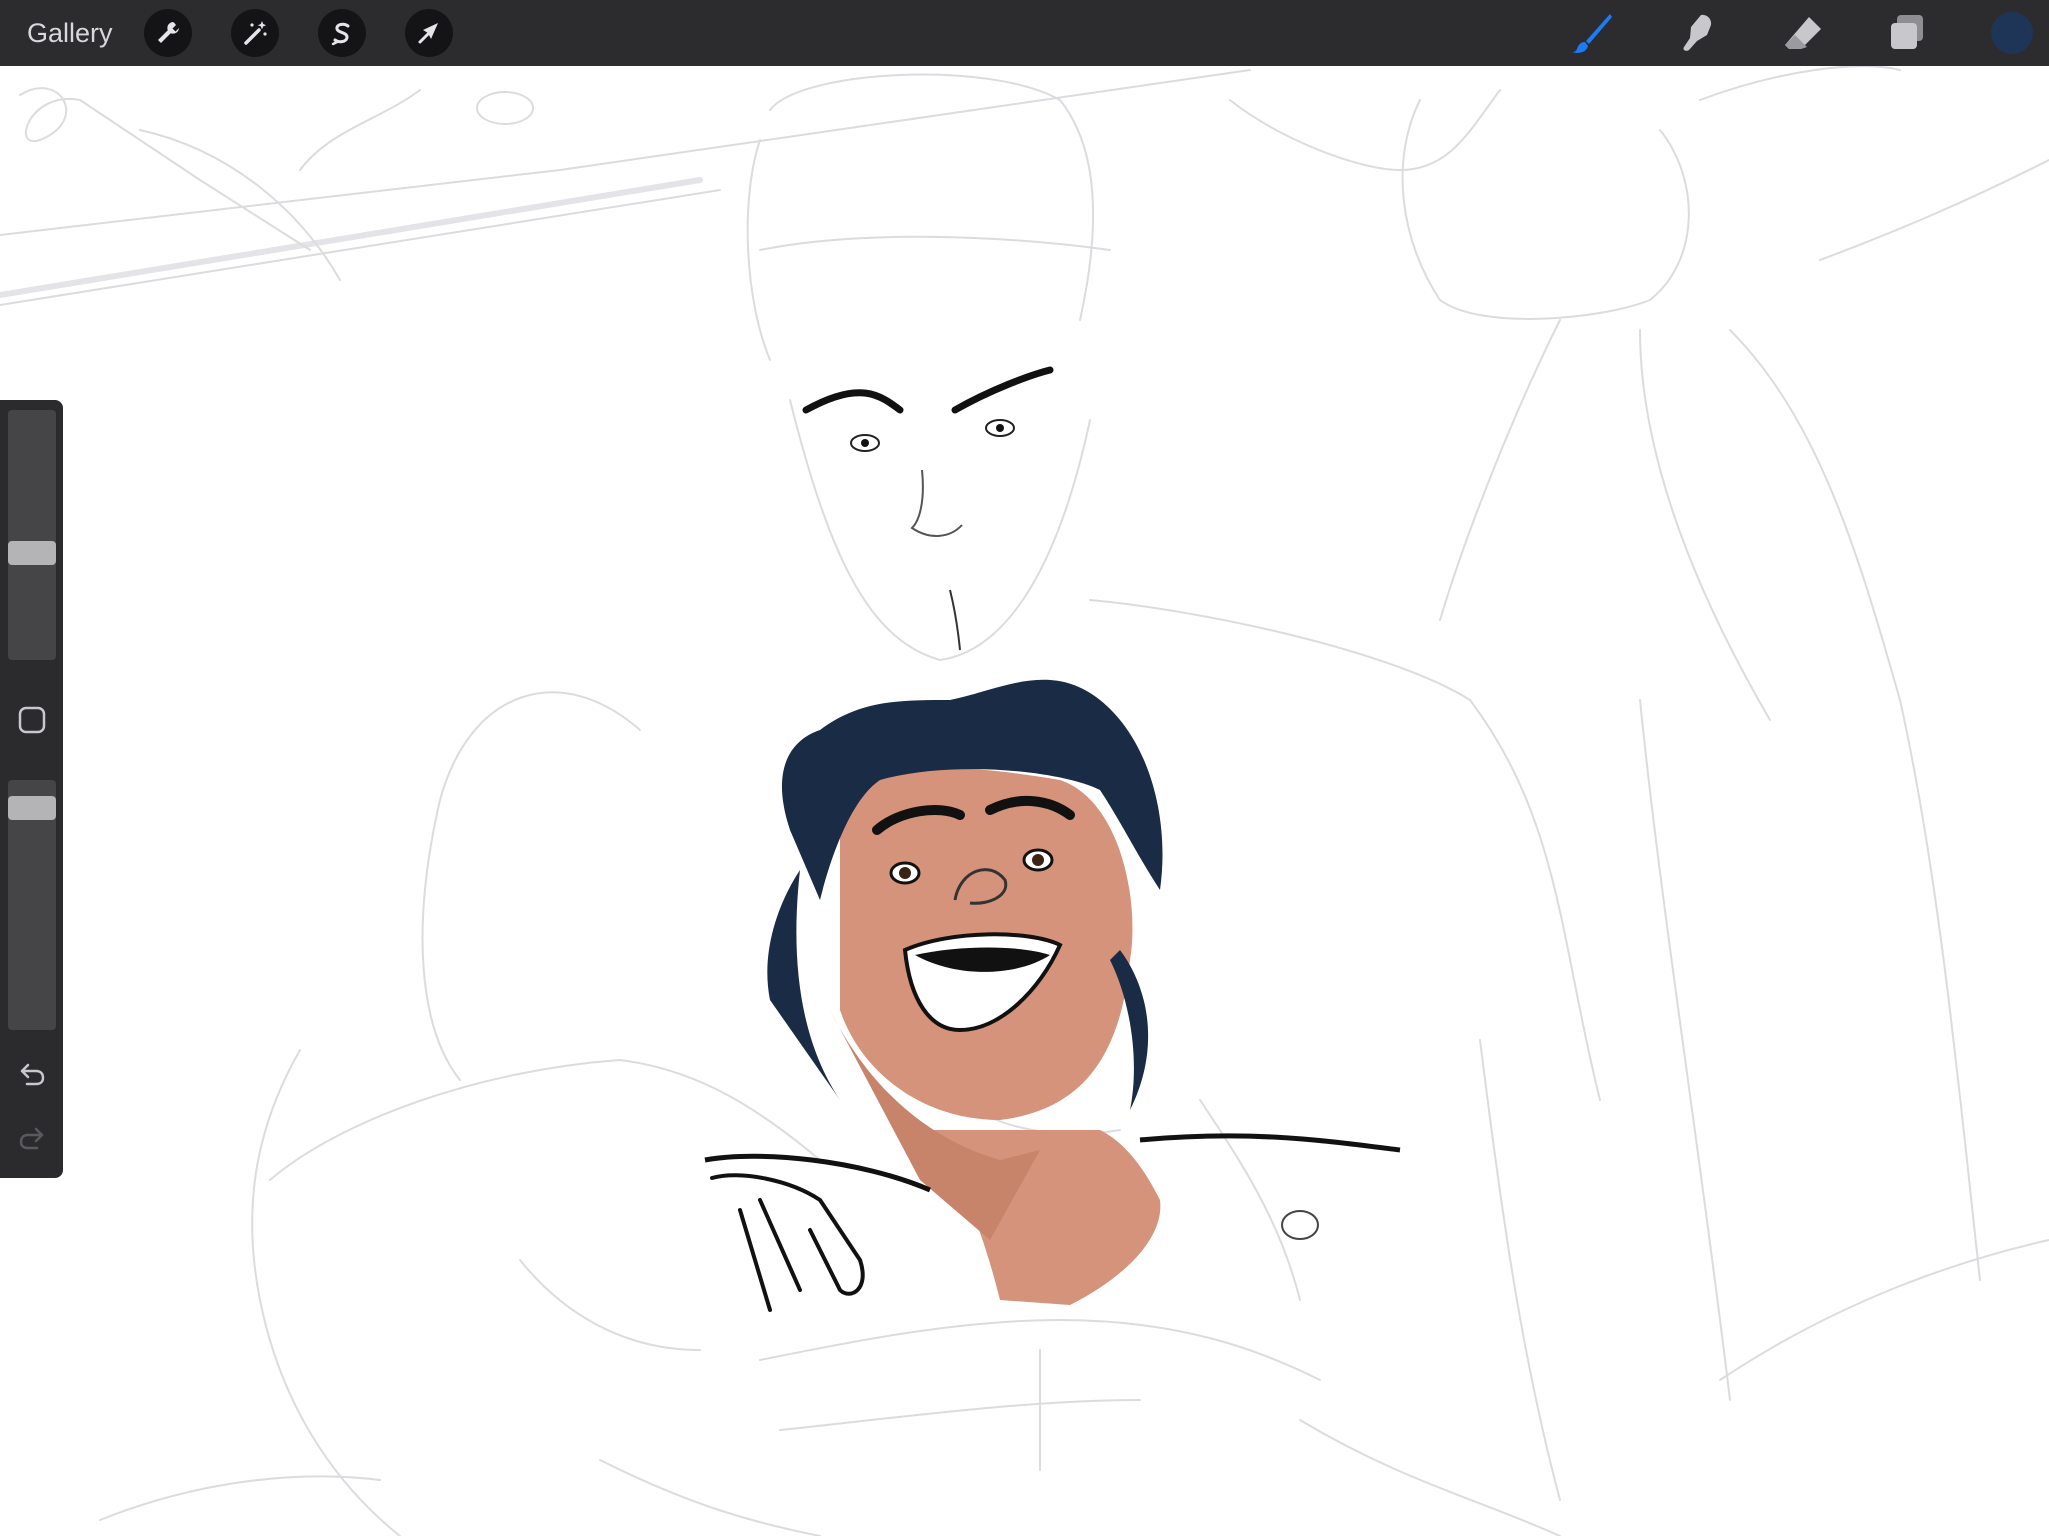 This screenshot has height=1536, width=2049. I want to click on selection-button, so click(342, 33).